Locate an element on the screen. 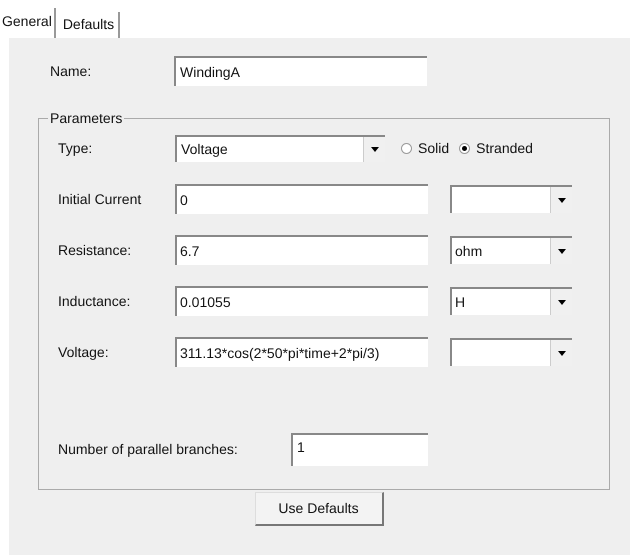 This screenshot has width=639, height=555. field-label: Voltage: is located at coordinates (84, 352).